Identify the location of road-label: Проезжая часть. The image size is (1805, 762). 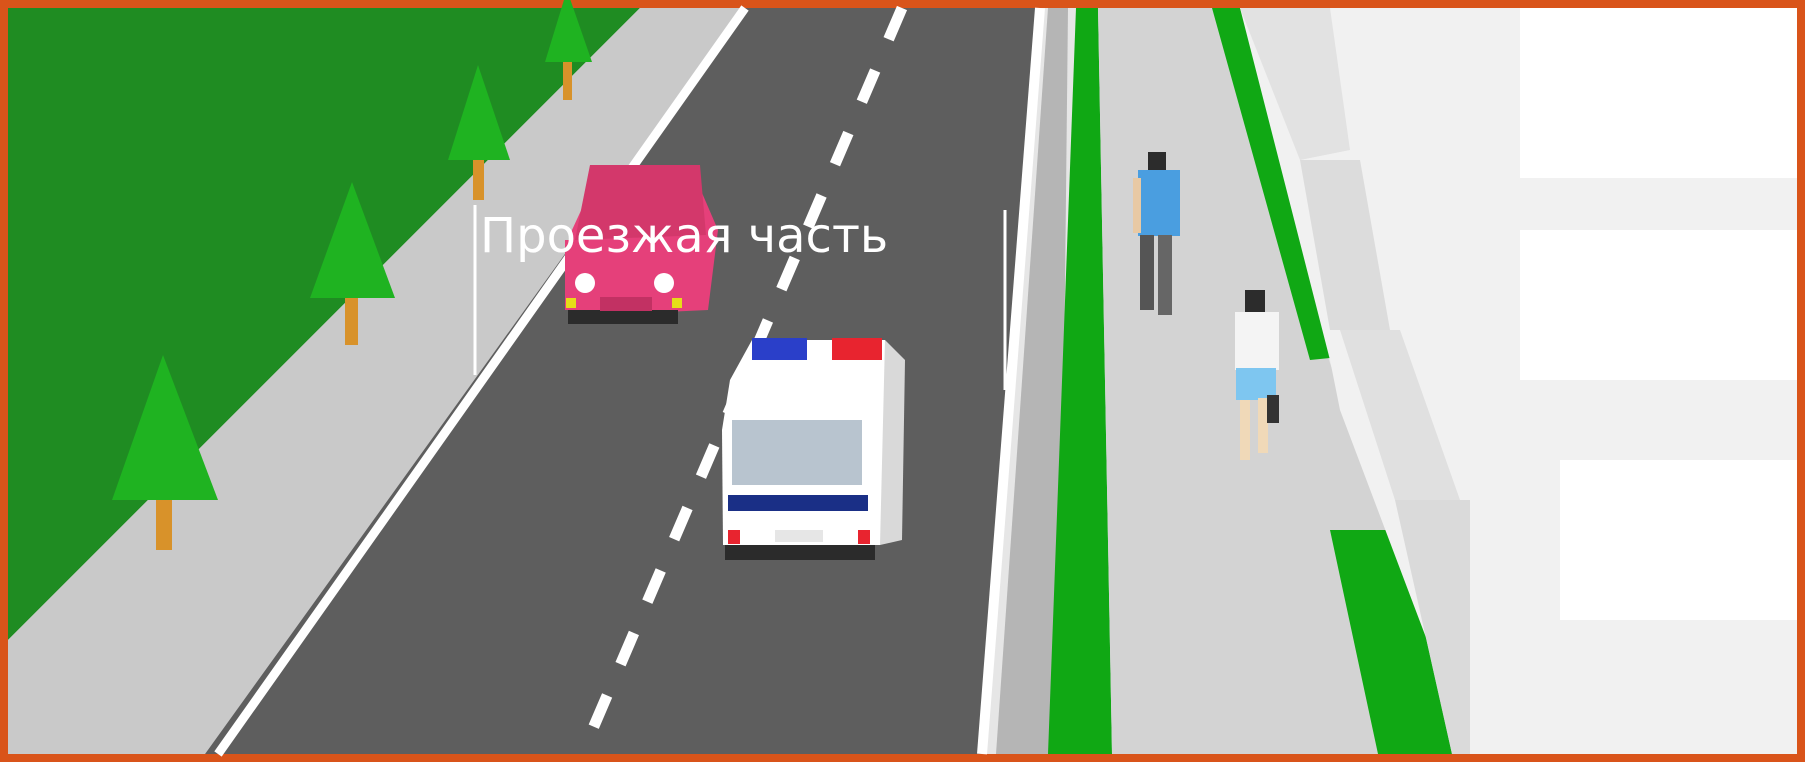
(684, 236).